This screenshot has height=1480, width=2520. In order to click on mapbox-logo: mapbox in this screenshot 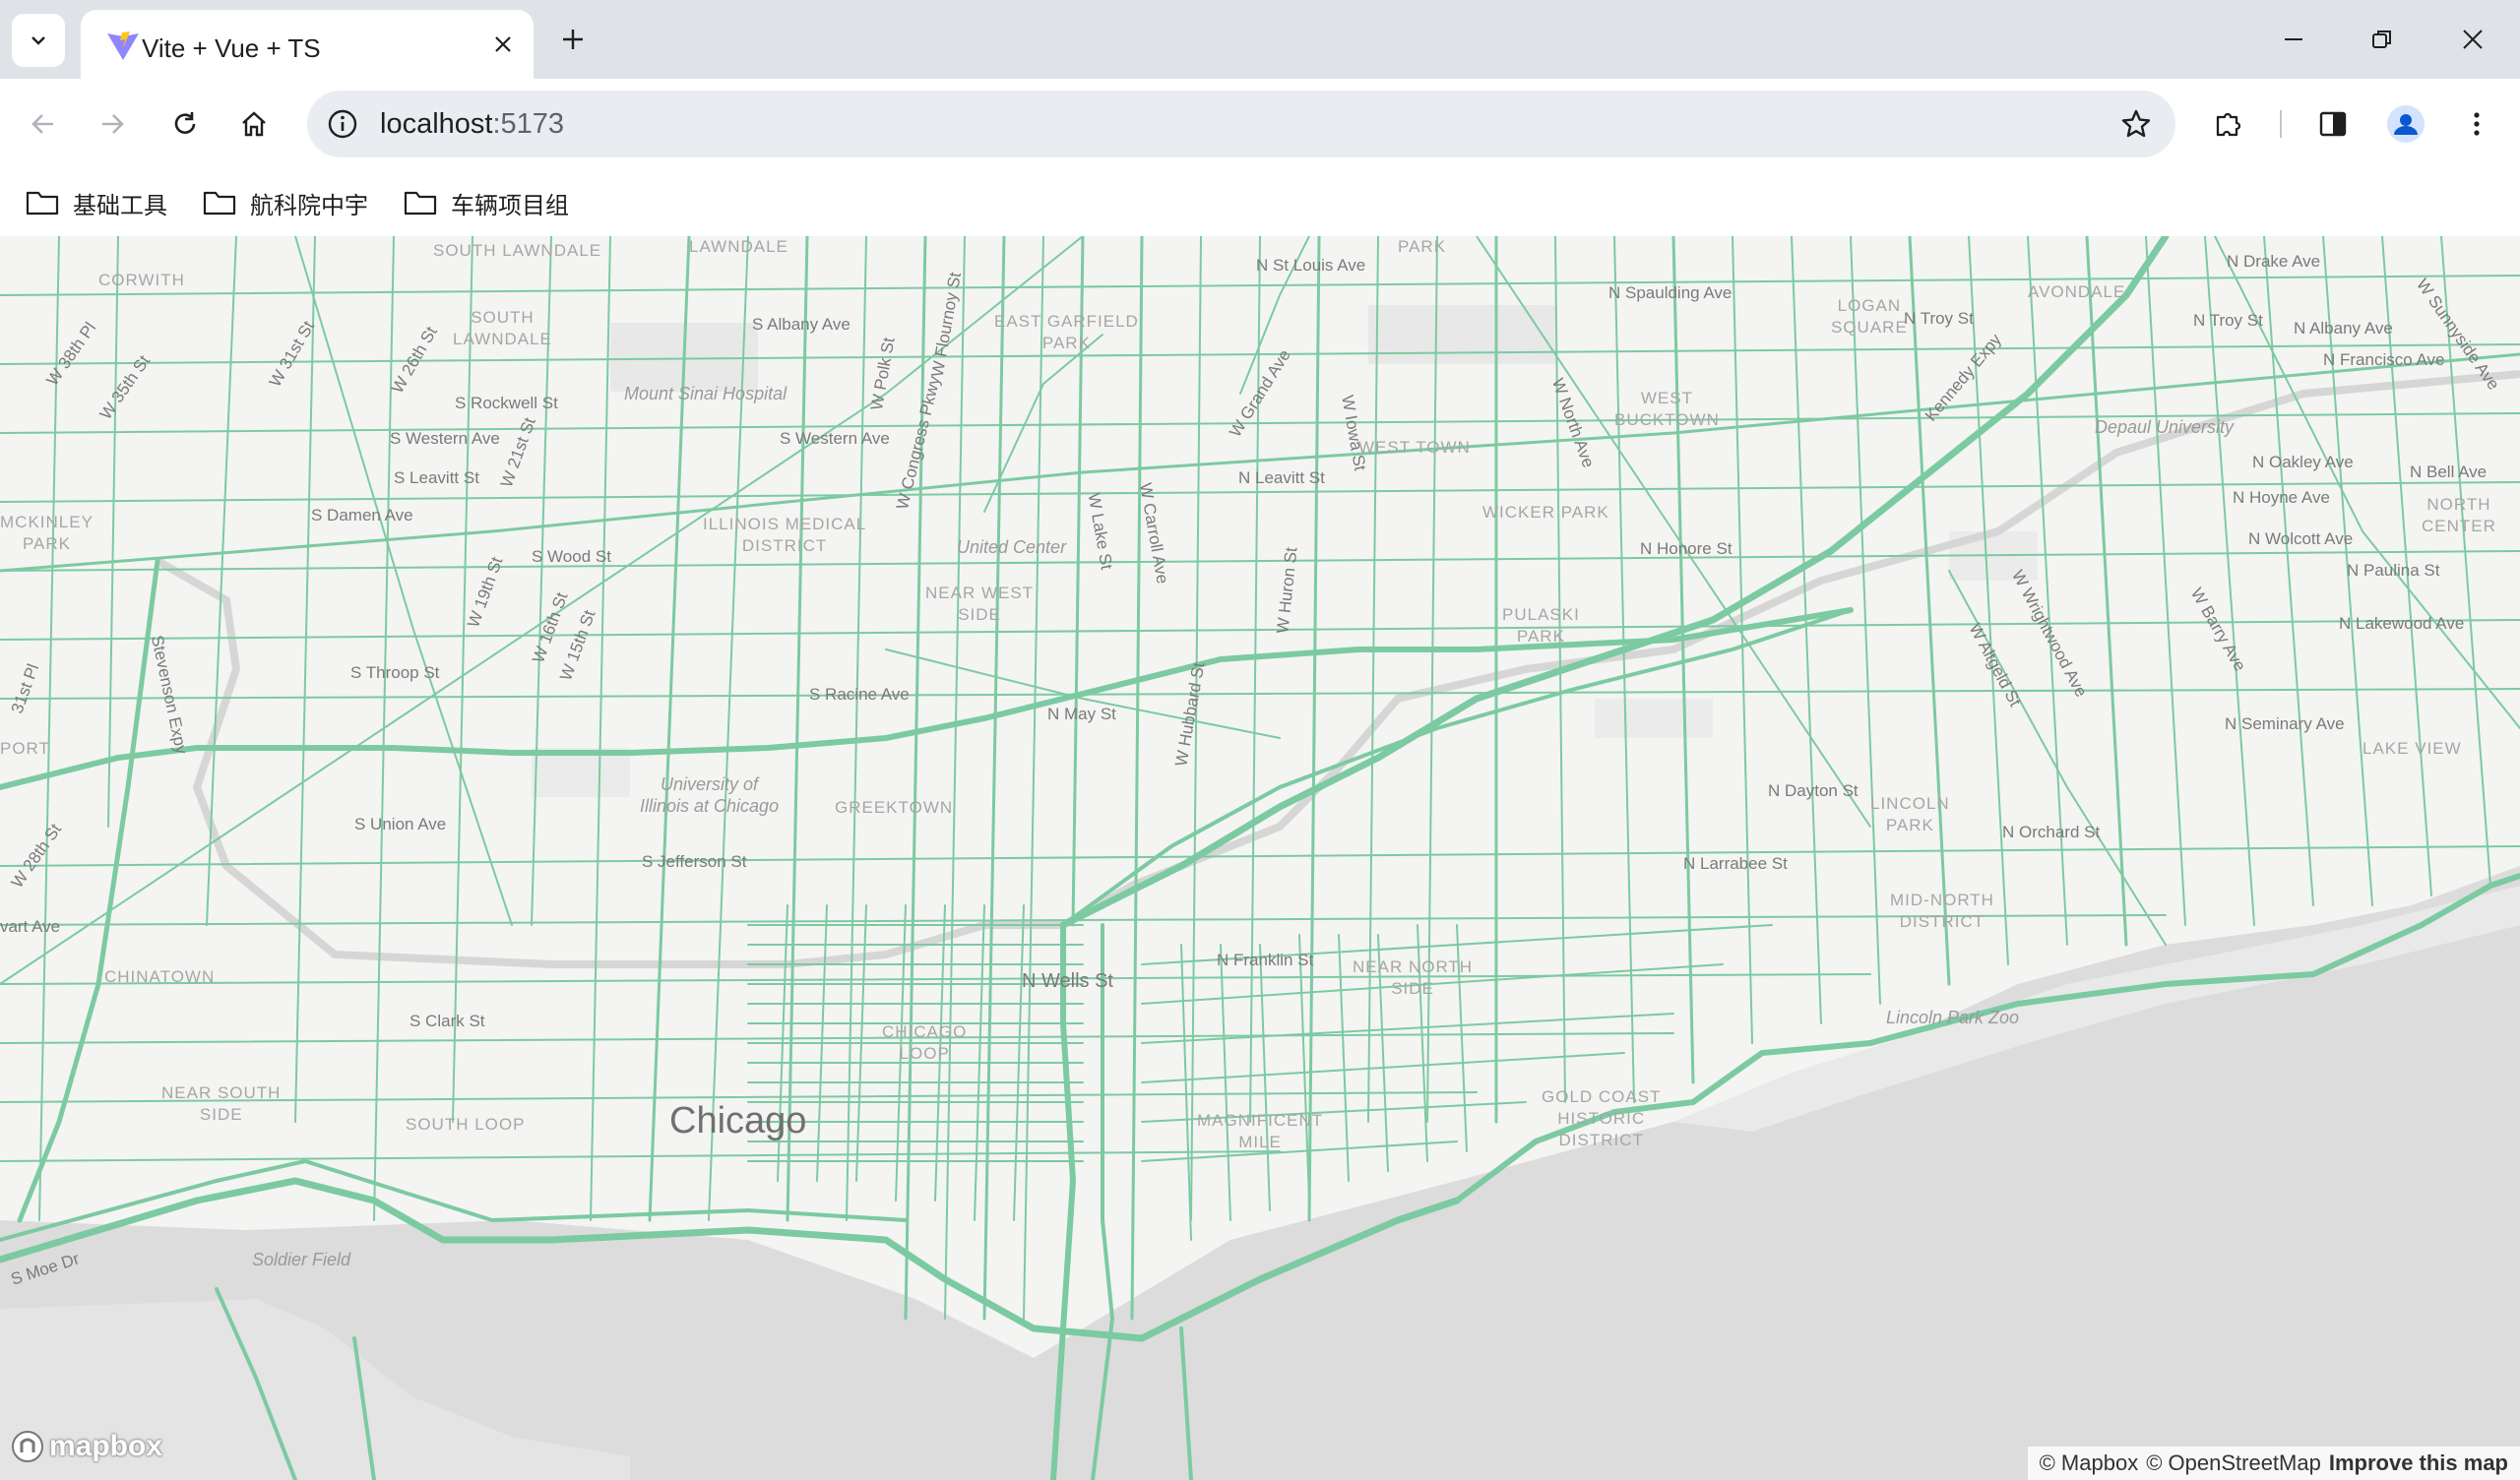, I will do `click(86, 1447)`.